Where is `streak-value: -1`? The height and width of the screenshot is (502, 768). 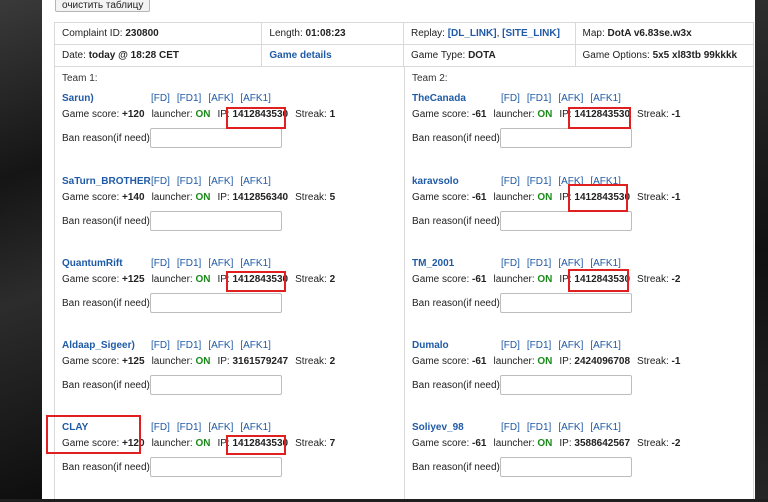 streak-value: -1 is located at coordinates (676, 361).